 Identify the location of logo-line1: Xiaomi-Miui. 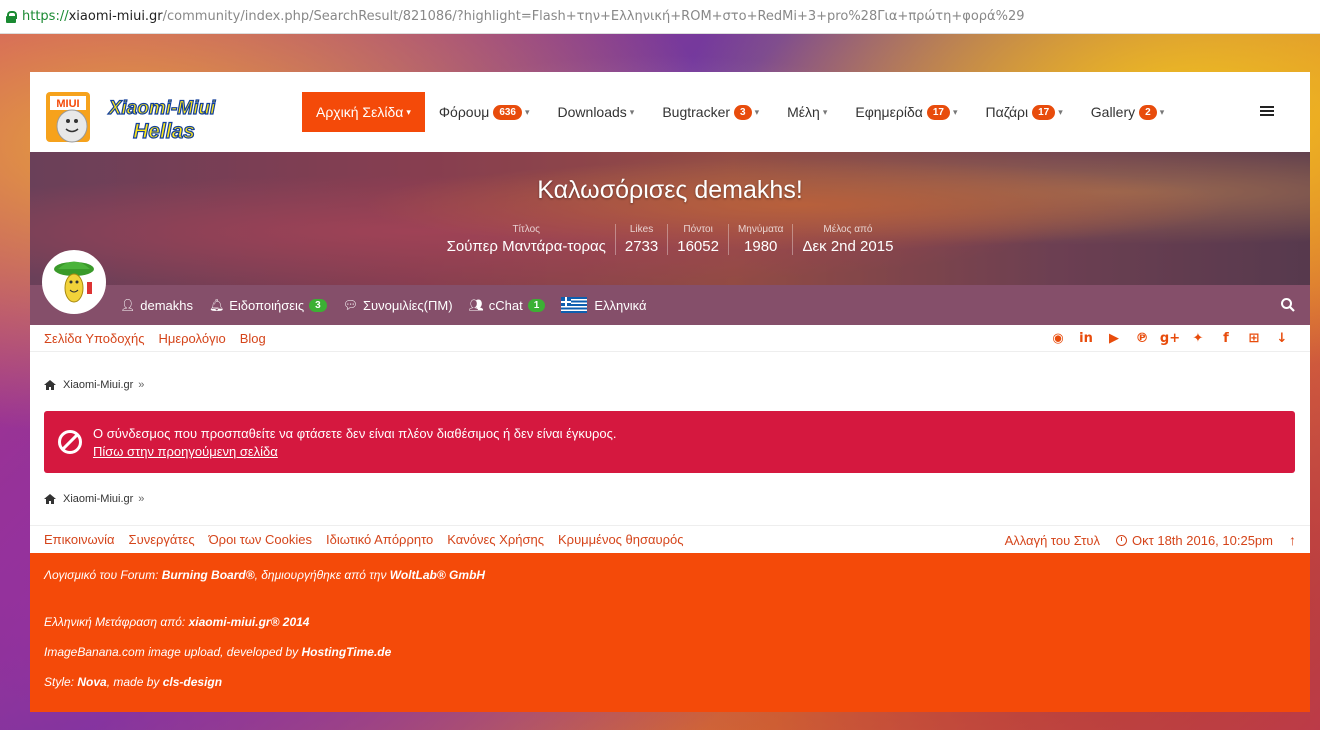
(162, 108).